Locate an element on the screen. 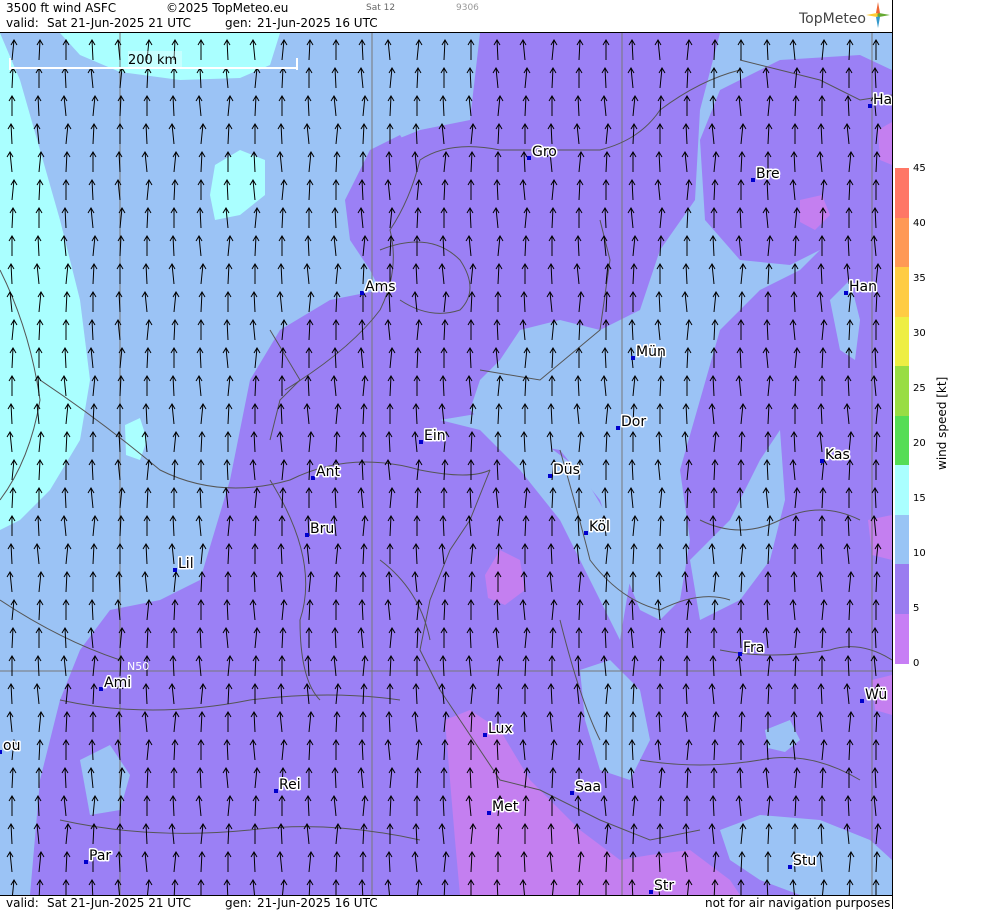 Image resolution: width=983 pixels, height=910 pixels. valid-time: Sat 21-Jun-2025 21 UTC is located at coordinates (119, 23).